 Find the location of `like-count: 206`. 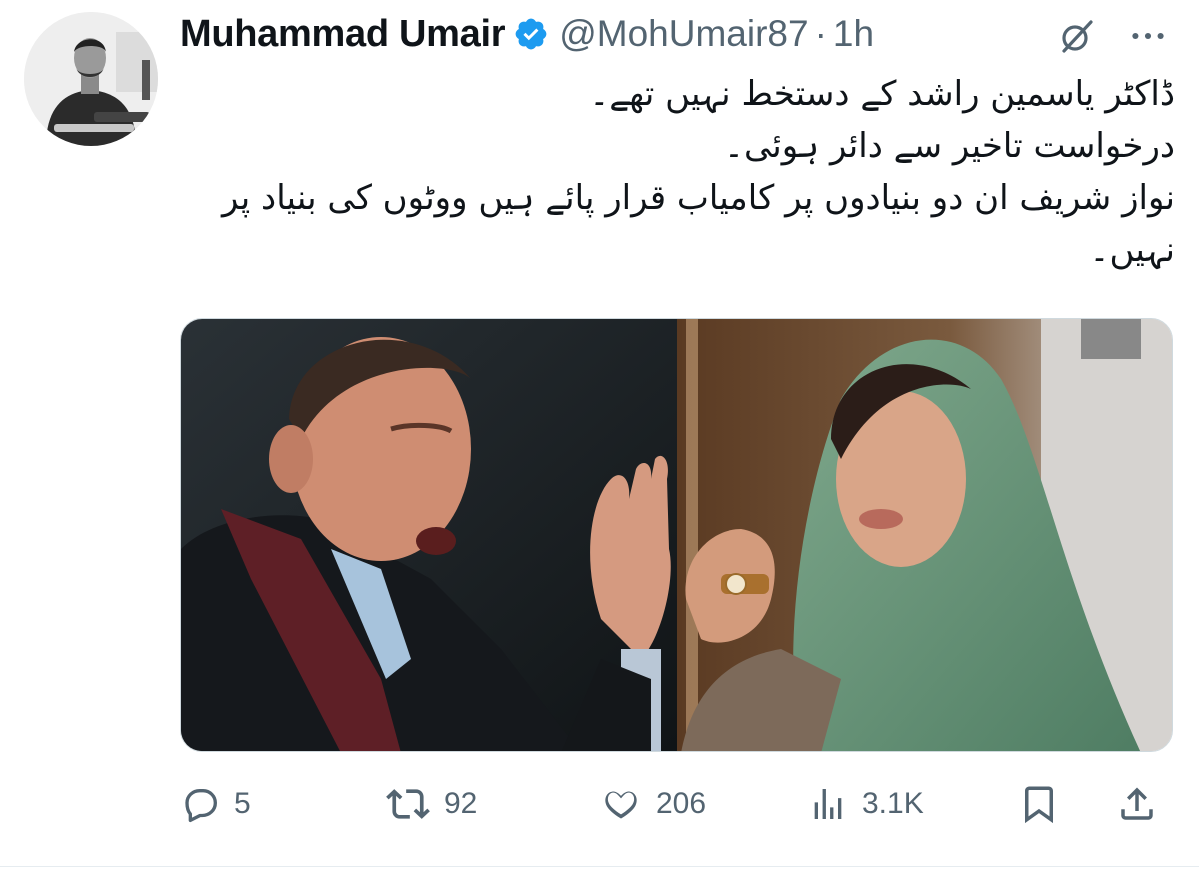

like-count: 206 is located at coordinates (681, 803).